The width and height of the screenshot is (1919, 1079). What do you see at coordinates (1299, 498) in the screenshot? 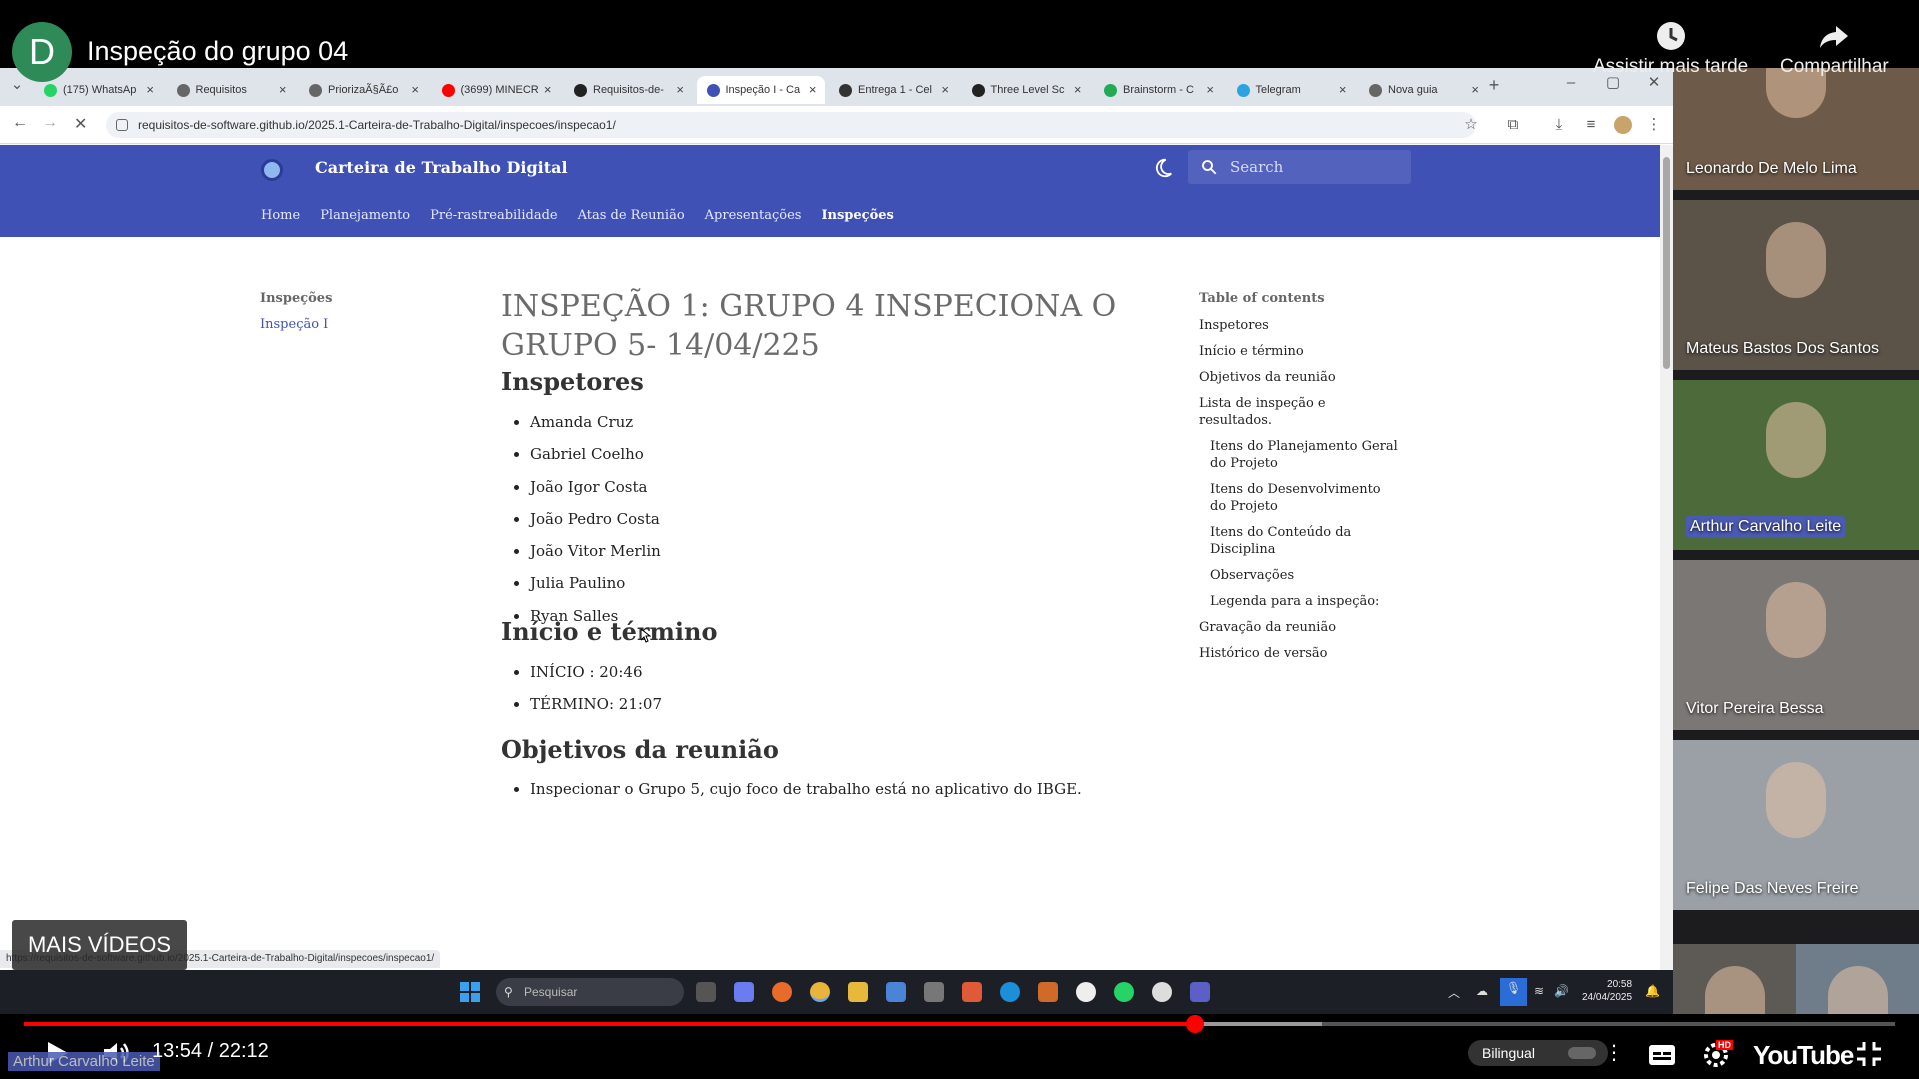
I see `toc-item: Itens do Desenvolvimento do Projeto` at bounding box center [1299, 498].